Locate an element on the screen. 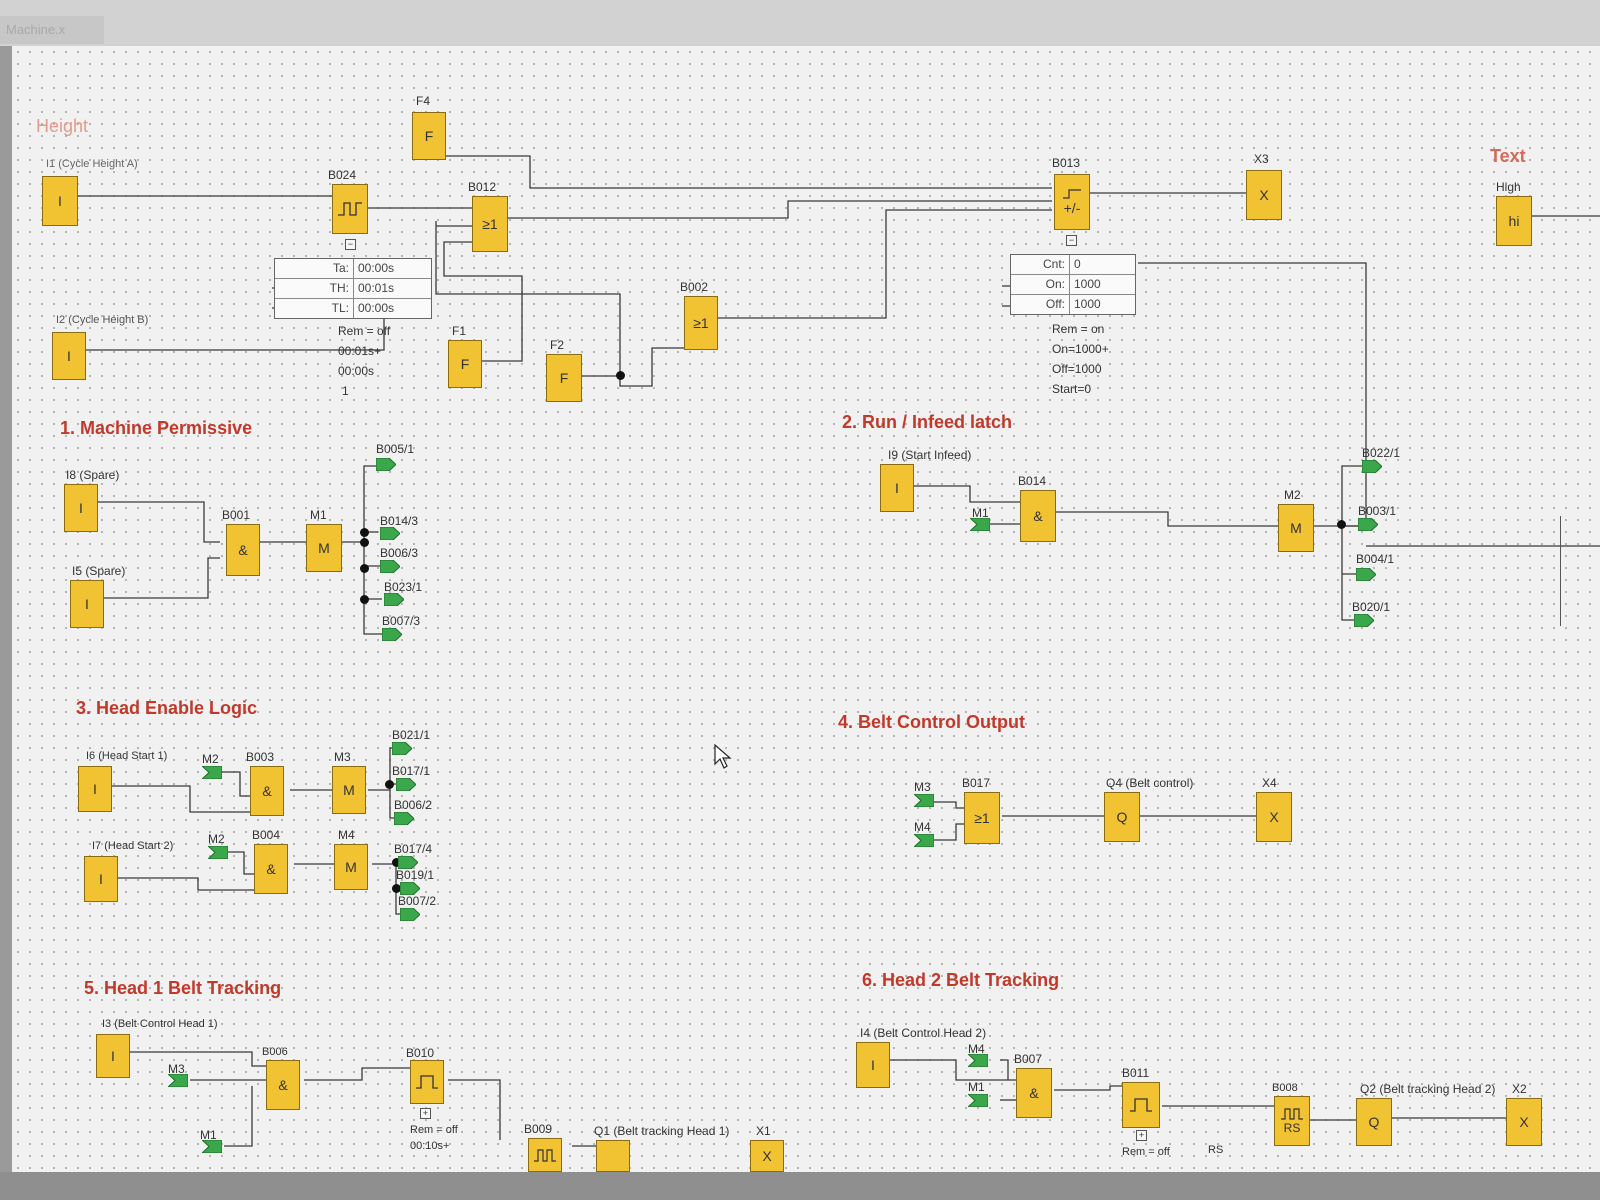  tab-machine: Machine.x is located at coordinates (52, 30).